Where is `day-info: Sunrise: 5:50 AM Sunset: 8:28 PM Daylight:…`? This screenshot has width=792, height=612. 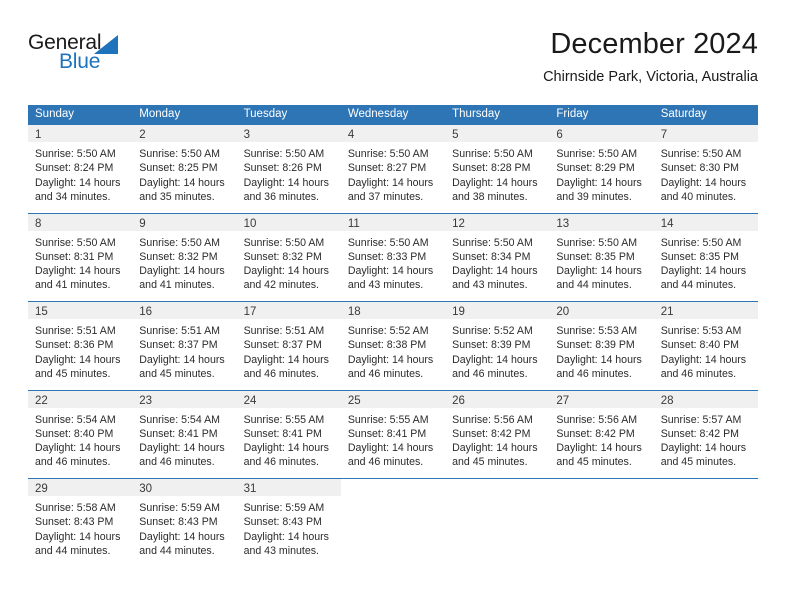
day-info: Sunrise: 5:50 AM Sunset: 8:28 PM Daylight:… is located at coordinates (497, 173).